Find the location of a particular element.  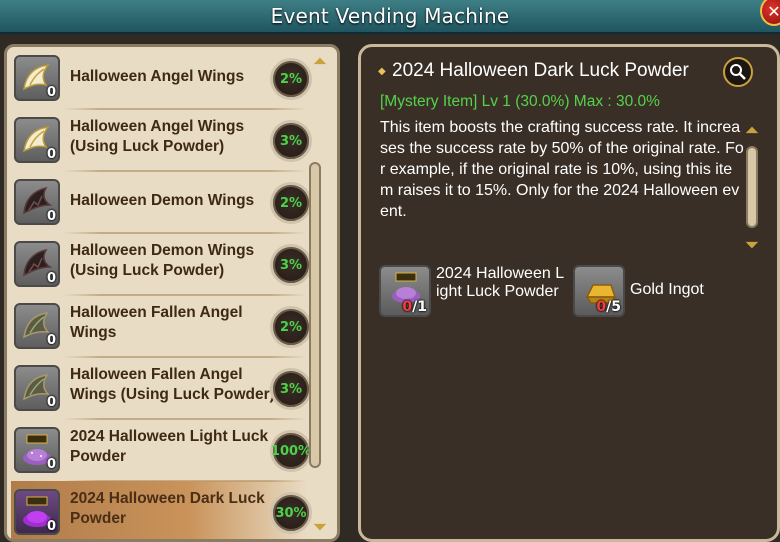

item-name: Halloween Angel Wings is located at coordinates (157, 76).